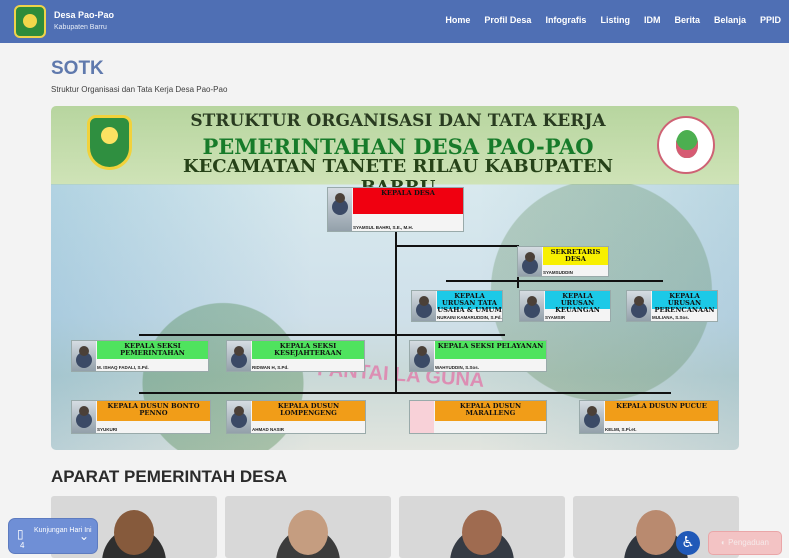 The height and width of the screenshot is (558, 789). I want to click on nav-belanja: Belanja, so click(730, 20).